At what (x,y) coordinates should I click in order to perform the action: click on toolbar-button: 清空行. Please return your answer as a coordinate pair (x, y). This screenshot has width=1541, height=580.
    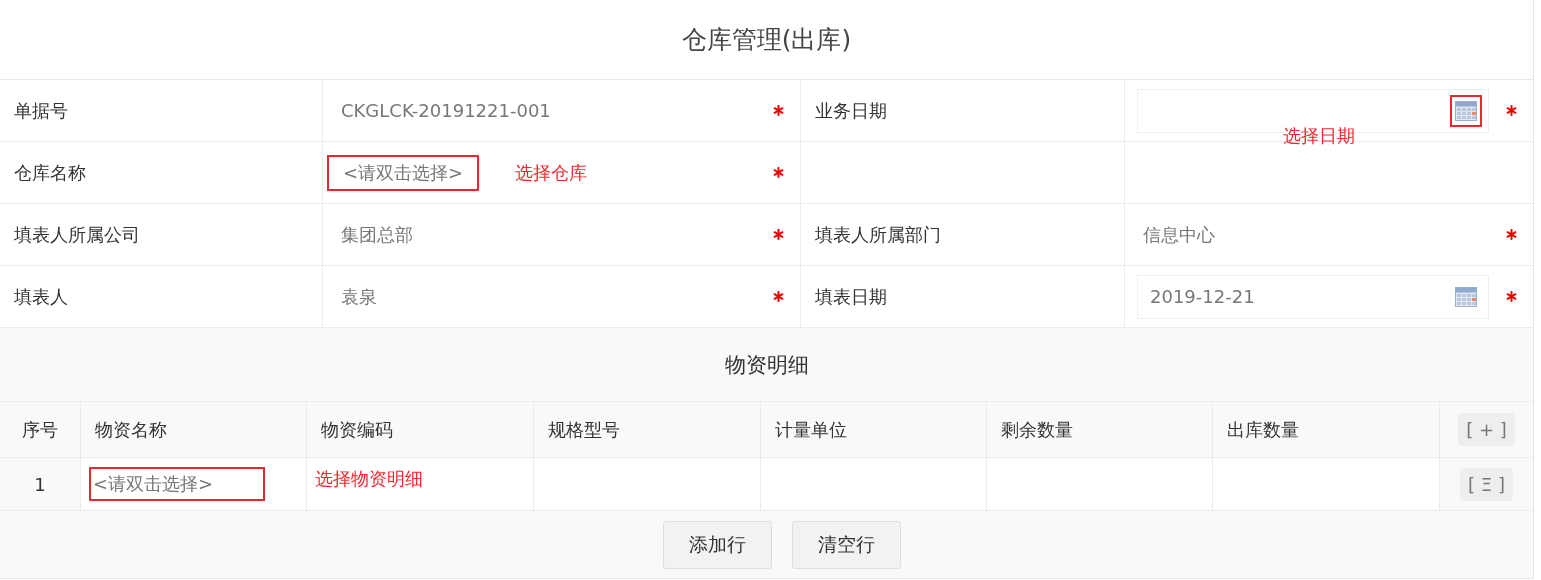
    Looking at the image, I should click on (846, 544).